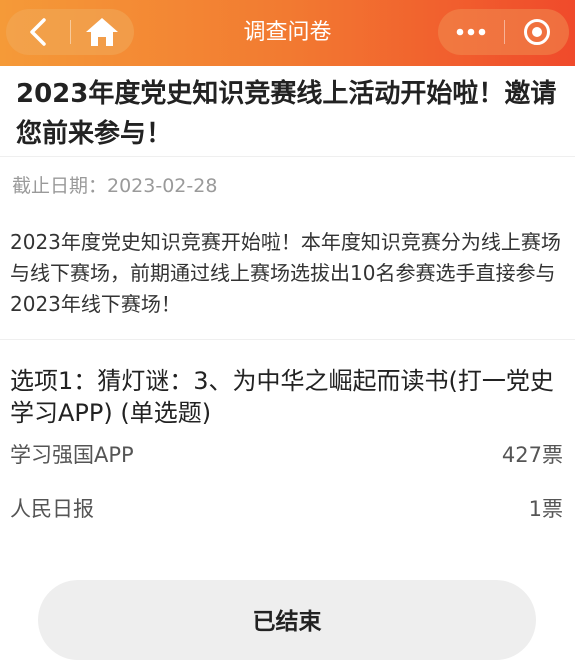 The width and height of the screenshot is (575, 660). I want to click on home-icon, so click(102, 32).